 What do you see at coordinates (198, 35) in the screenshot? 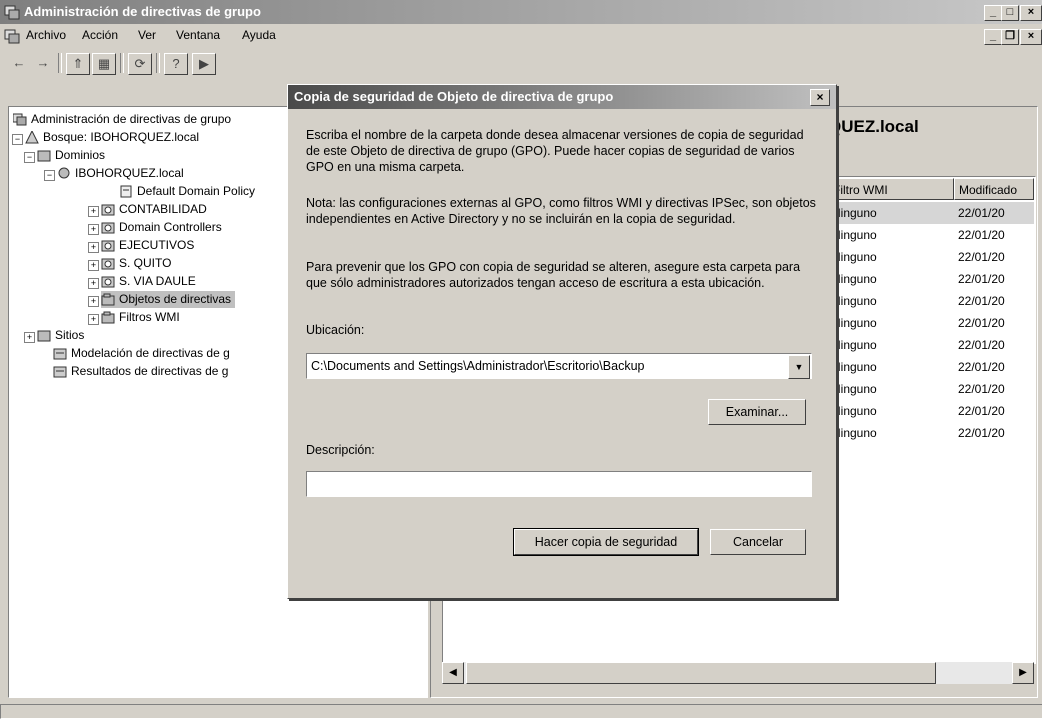
I see `menu-ventana: Ventana` at bounding box center [198, 35].